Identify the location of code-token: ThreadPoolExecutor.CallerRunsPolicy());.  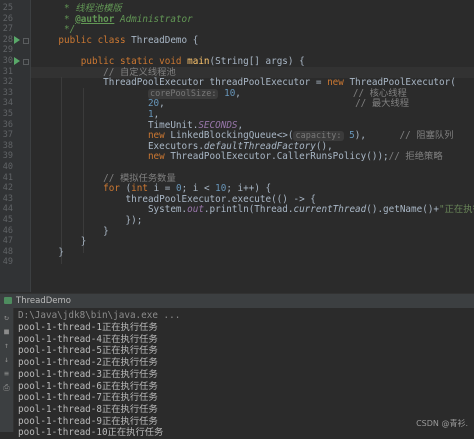
(279, 157).